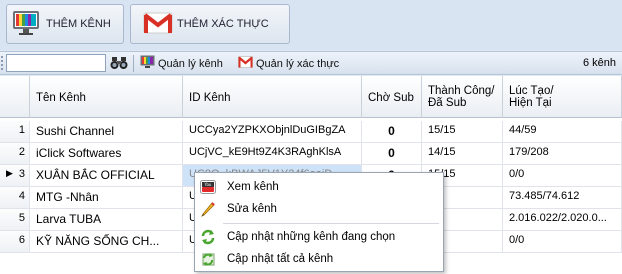 The height and width of the screenshot is (274, 622). Describe the element at coordinates (106, 132) in the screenshot. I see `channel-name-cell: Sushi Channel` at that location.